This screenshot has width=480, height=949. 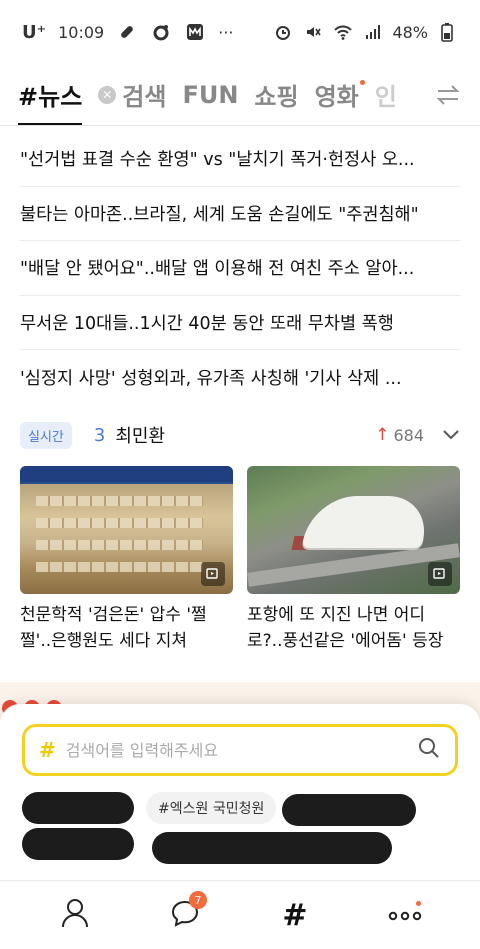 I want to click on trend-chip: #엑스원 국민청원, so click(x=211, y=808).